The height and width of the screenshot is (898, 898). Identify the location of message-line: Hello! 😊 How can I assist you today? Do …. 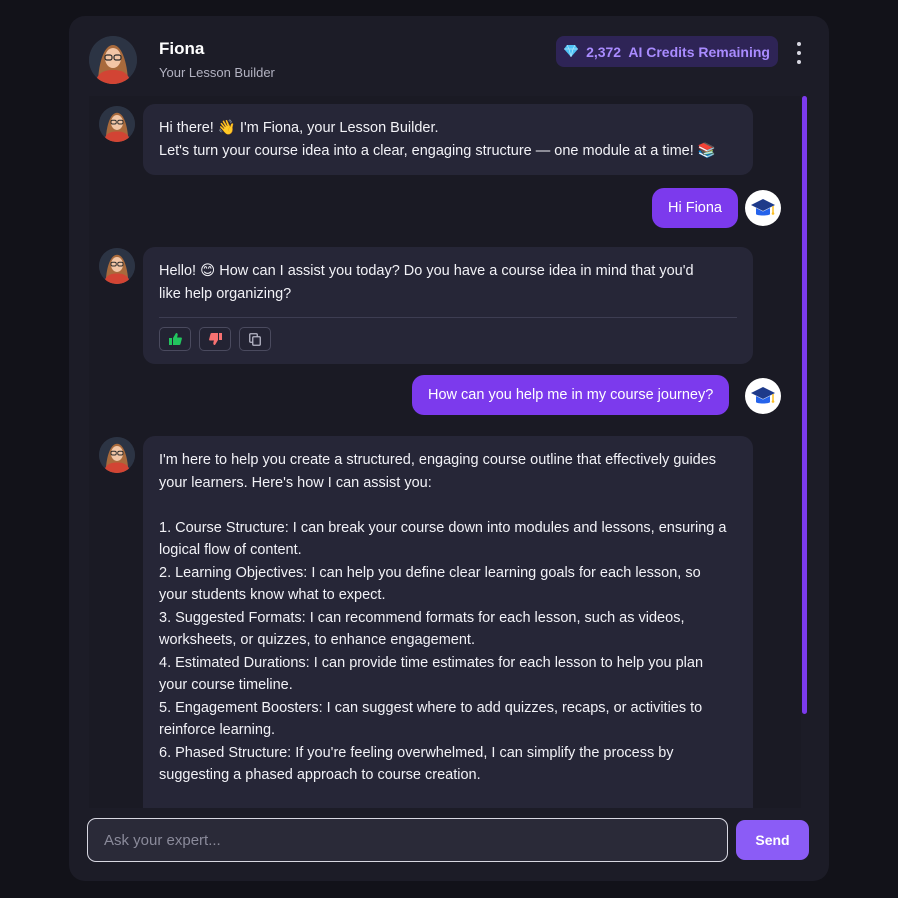
(426, 271).